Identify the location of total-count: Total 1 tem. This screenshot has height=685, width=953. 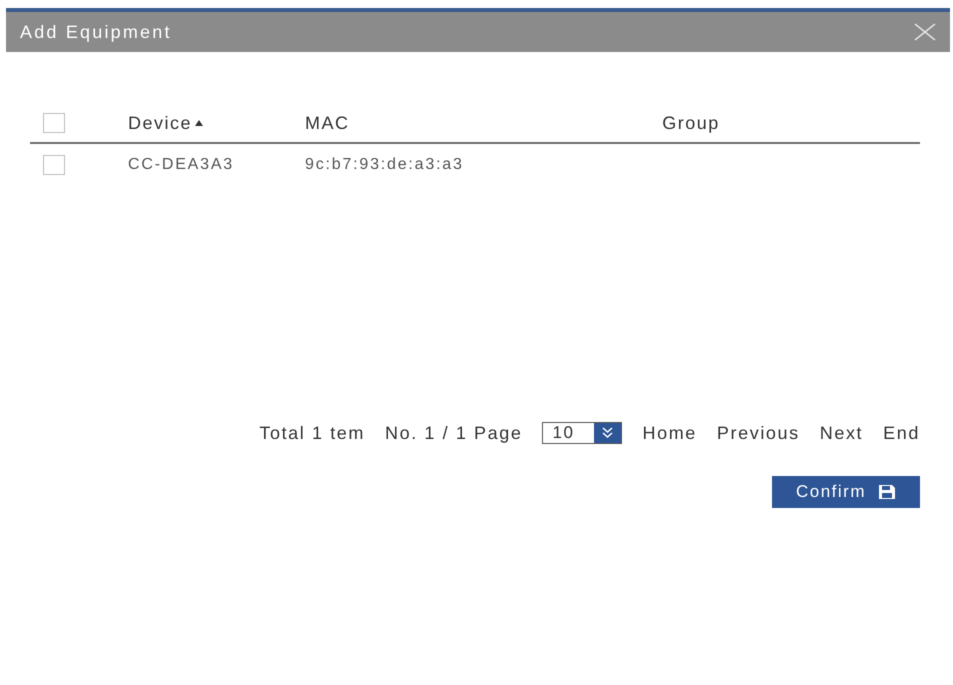
(312, 433).